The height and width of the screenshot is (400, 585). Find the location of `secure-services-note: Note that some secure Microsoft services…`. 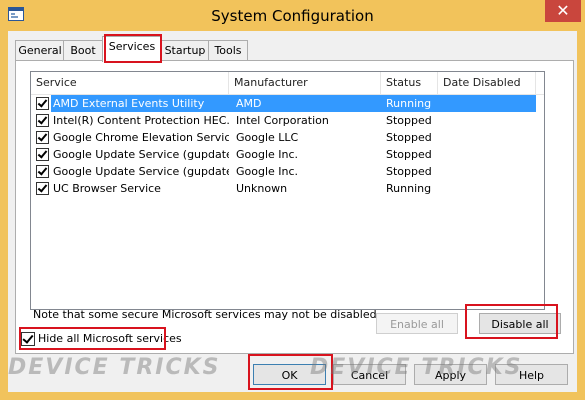

secure-services-note: Note that some secure Microsoft services… is located at coordinates (207, 314).